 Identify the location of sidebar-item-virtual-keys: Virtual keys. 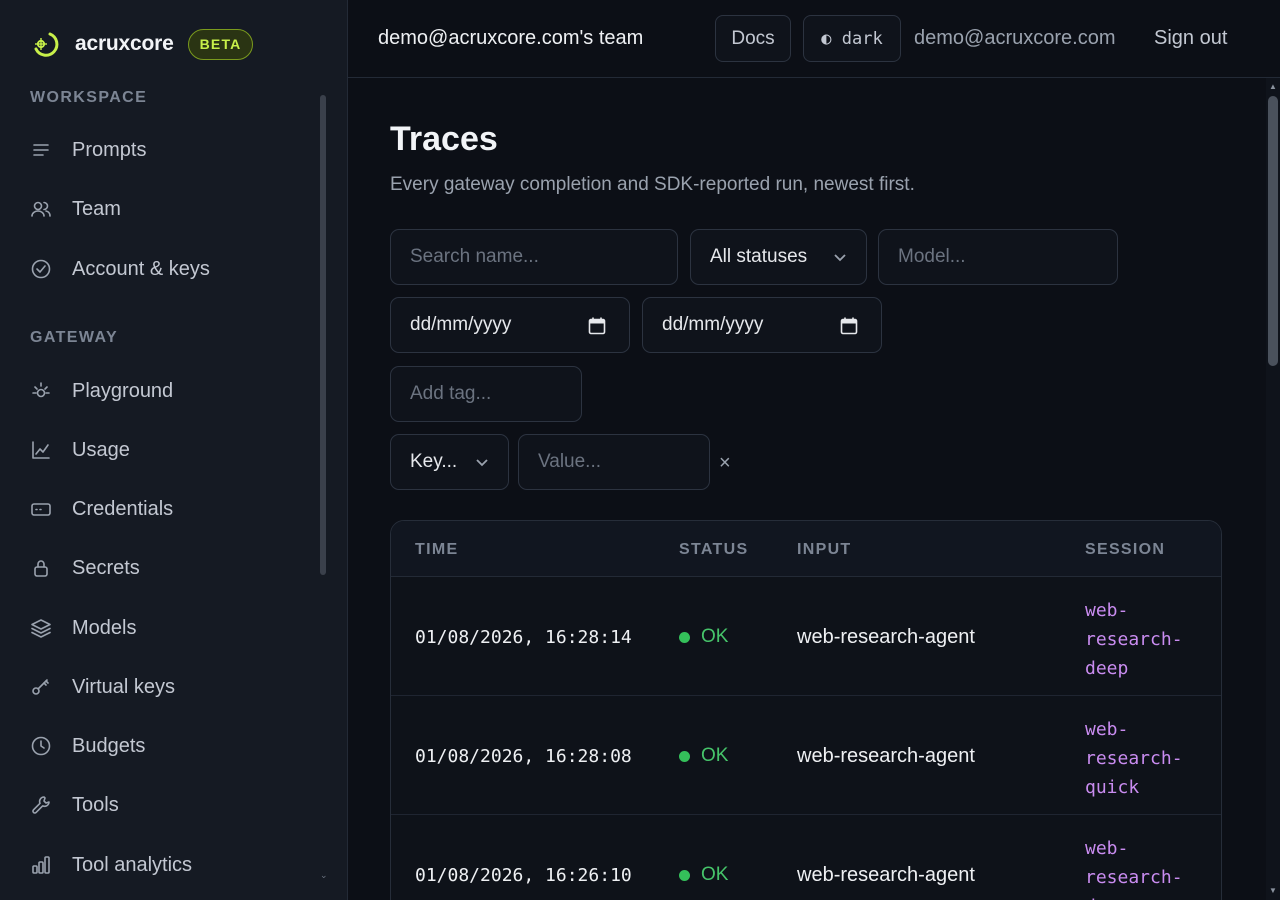
(170, 687).